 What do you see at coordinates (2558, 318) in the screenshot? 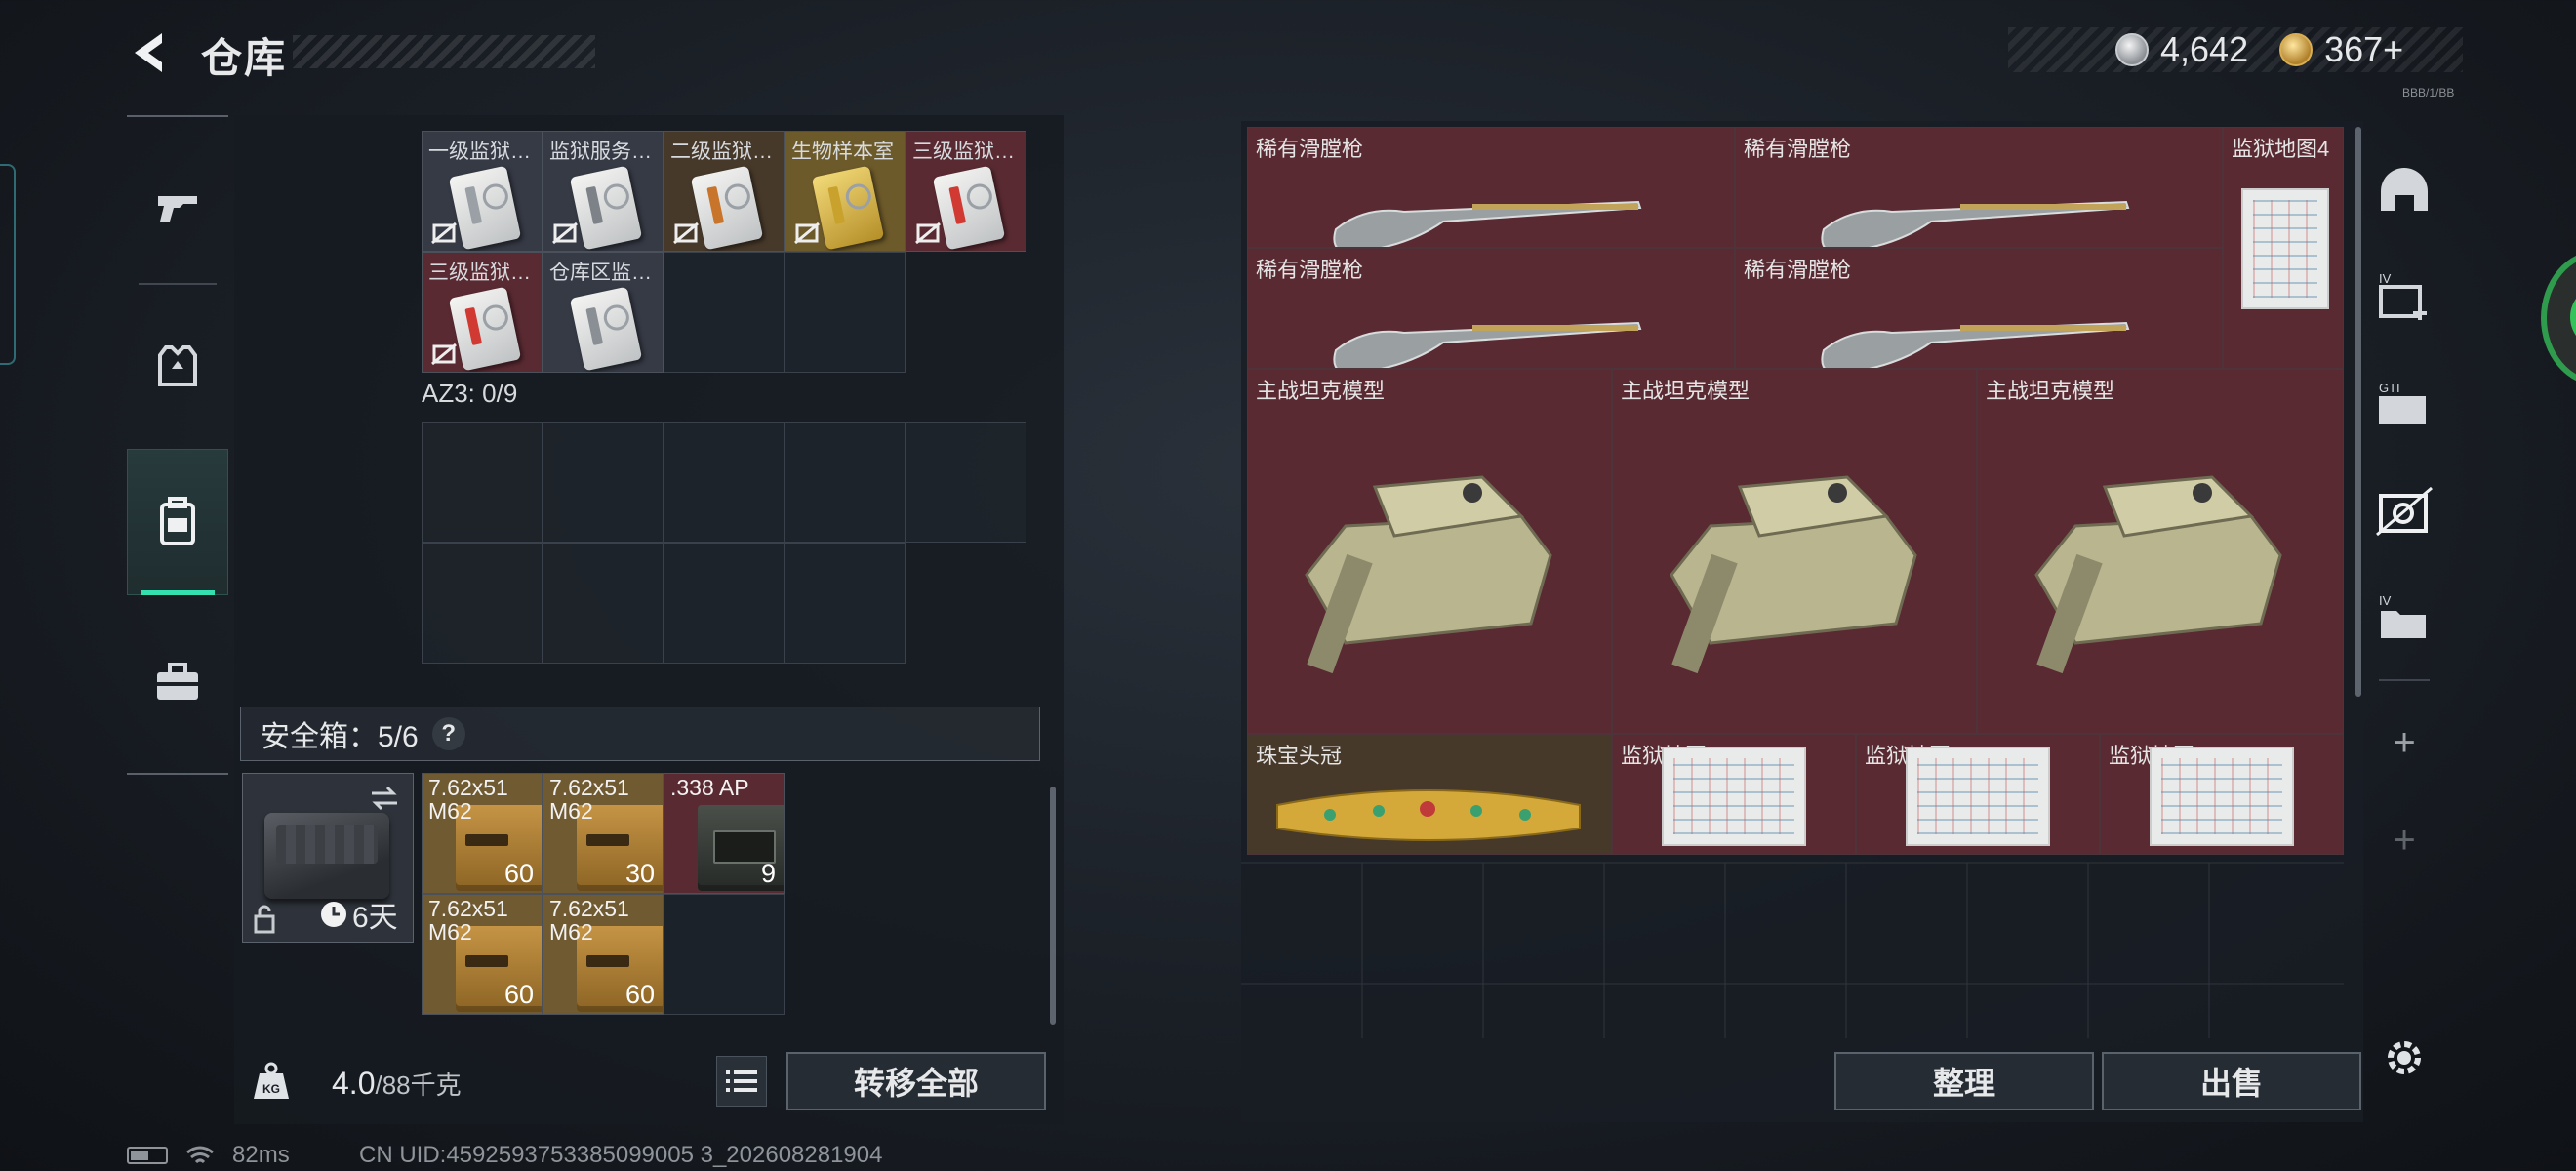
I see `chat-float-button` at bounding box center [2558, 318].